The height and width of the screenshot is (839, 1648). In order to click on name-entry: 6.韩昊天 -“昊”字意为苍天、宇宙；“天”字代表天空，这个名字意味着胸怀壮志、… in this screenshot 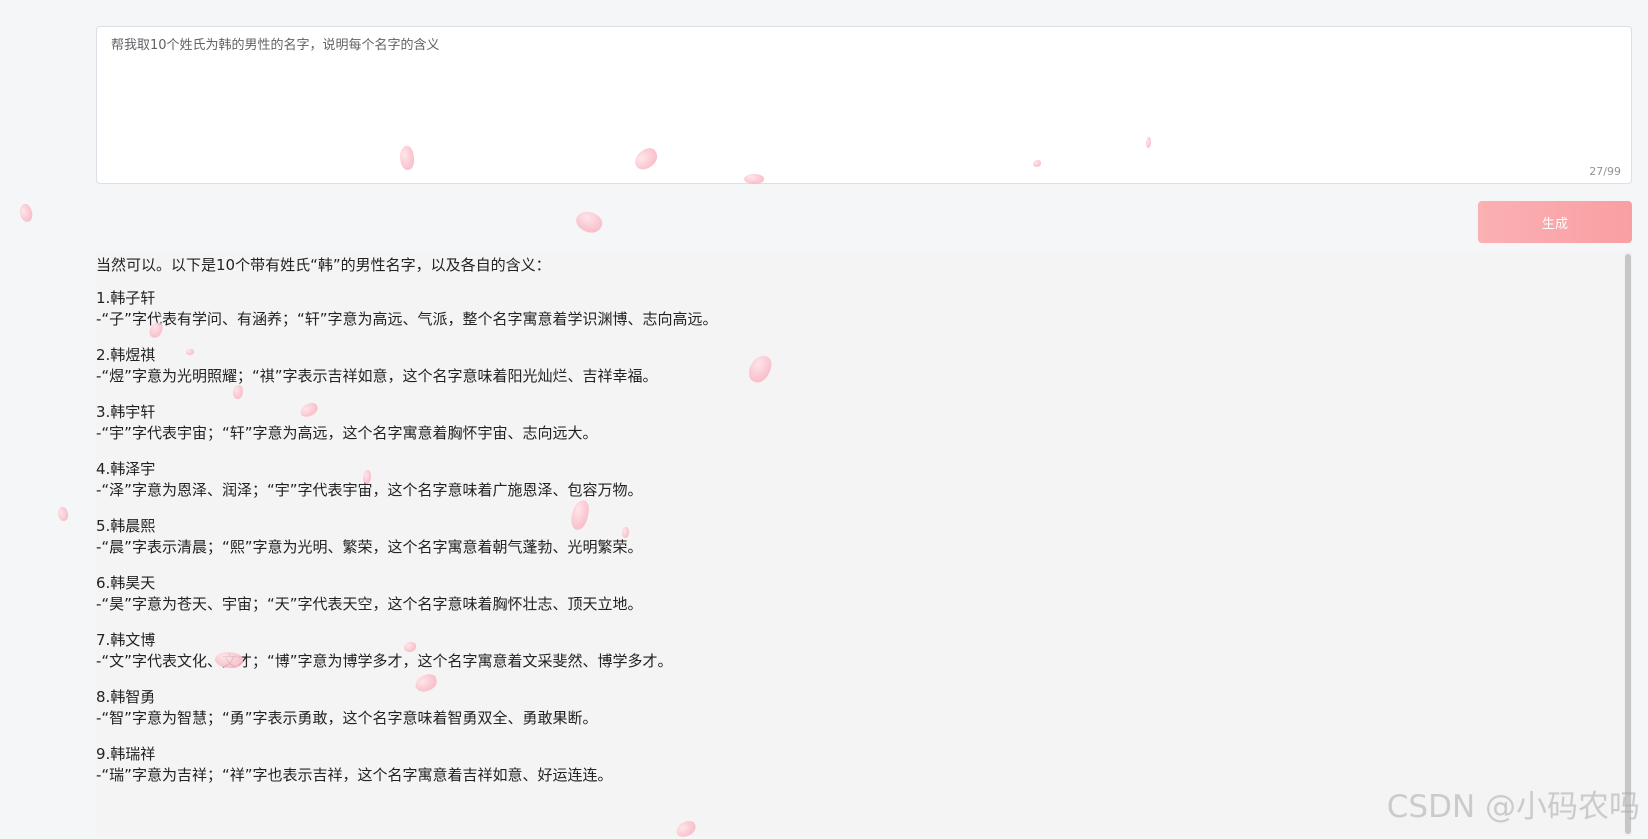, I will do `click(369, 594)`.